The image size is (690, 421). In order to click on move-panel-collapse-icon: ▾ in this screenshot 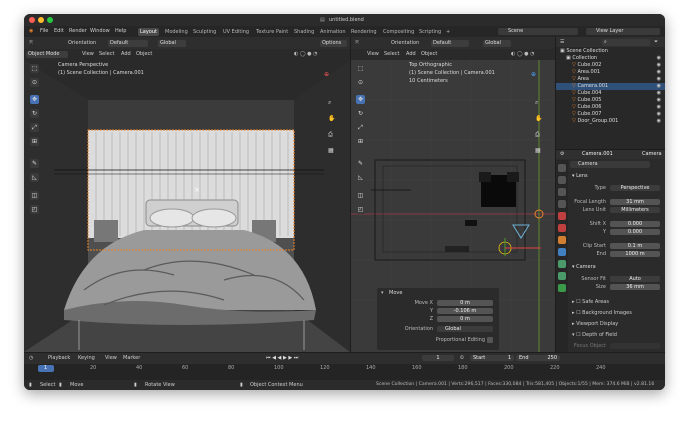, I will do `click(382, 293)`.